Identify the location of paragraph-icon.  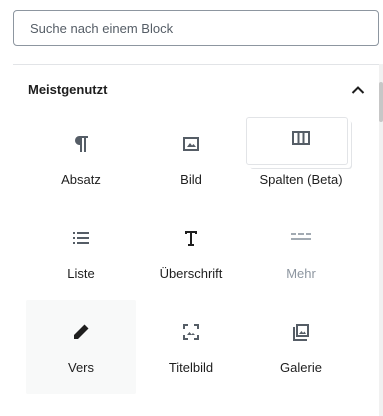
(81, 144).